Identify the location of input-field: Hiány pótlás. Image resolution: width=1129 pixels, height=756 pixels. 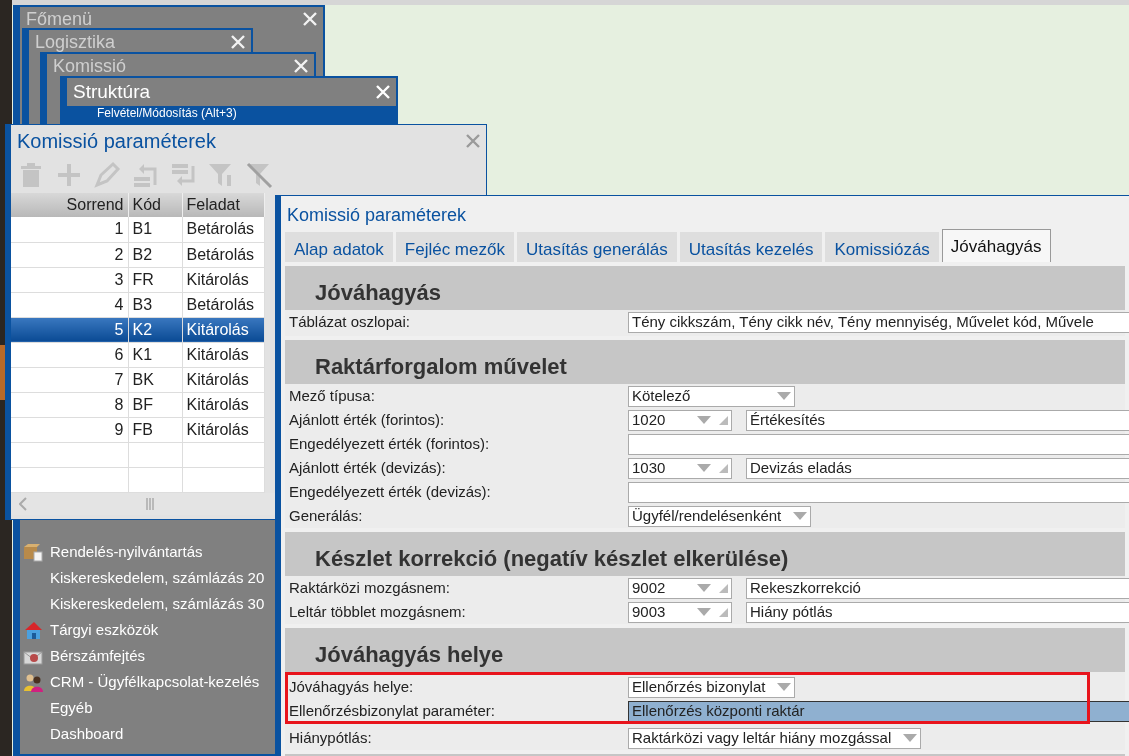
(937, 612).